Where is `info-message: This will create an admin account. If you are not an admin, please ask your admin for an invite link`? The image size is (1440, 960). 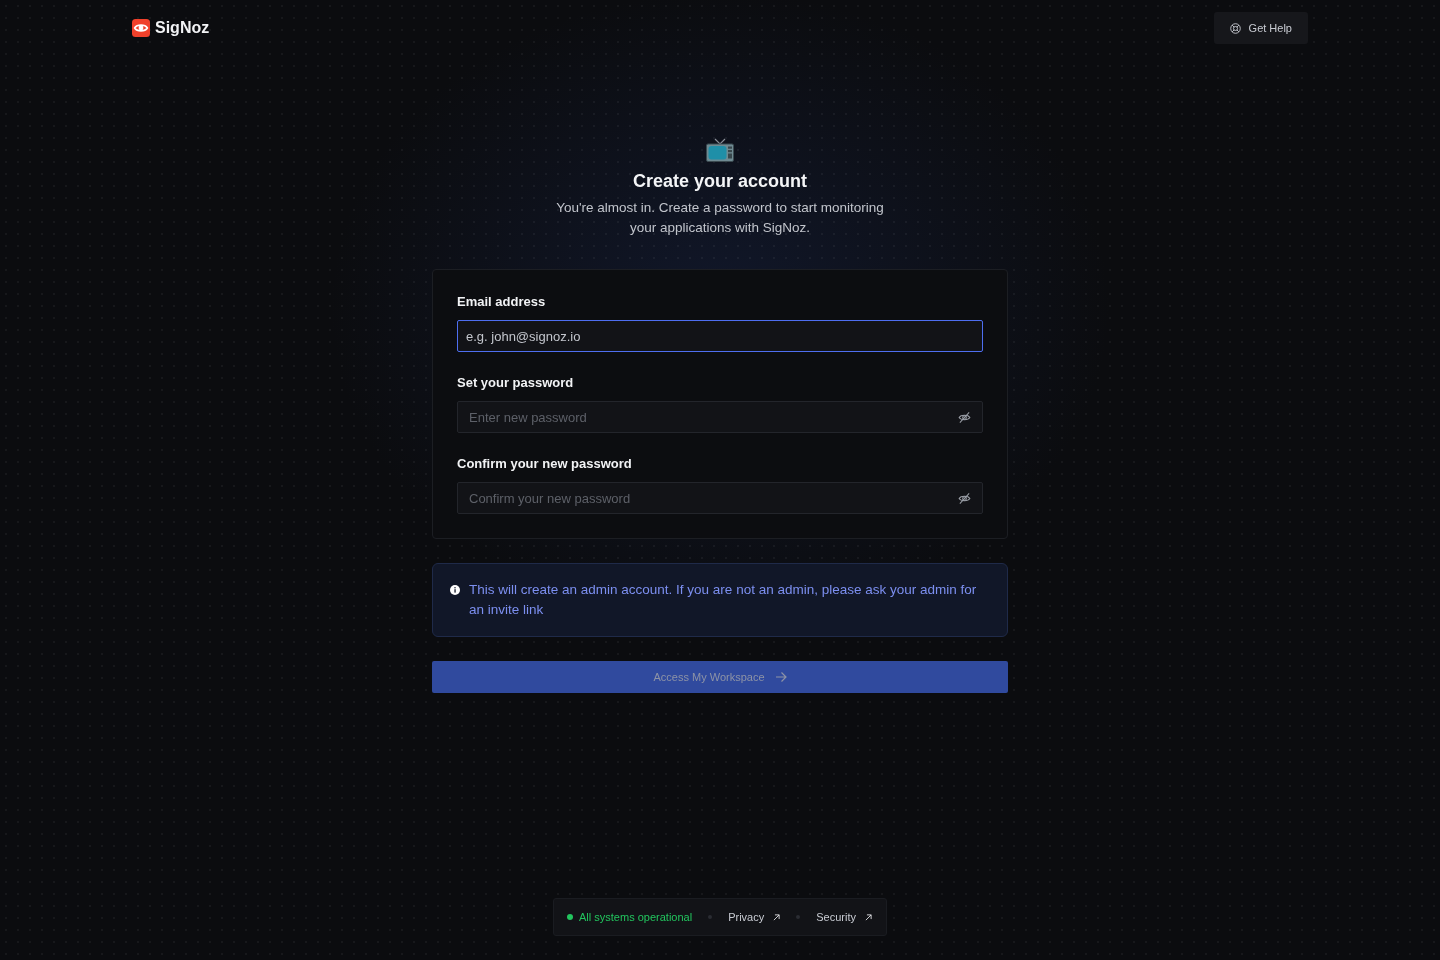
info-message: This will create an admin account. If you are not an admin, please ask your admin for an invite link is located at coordinates (723, 600).